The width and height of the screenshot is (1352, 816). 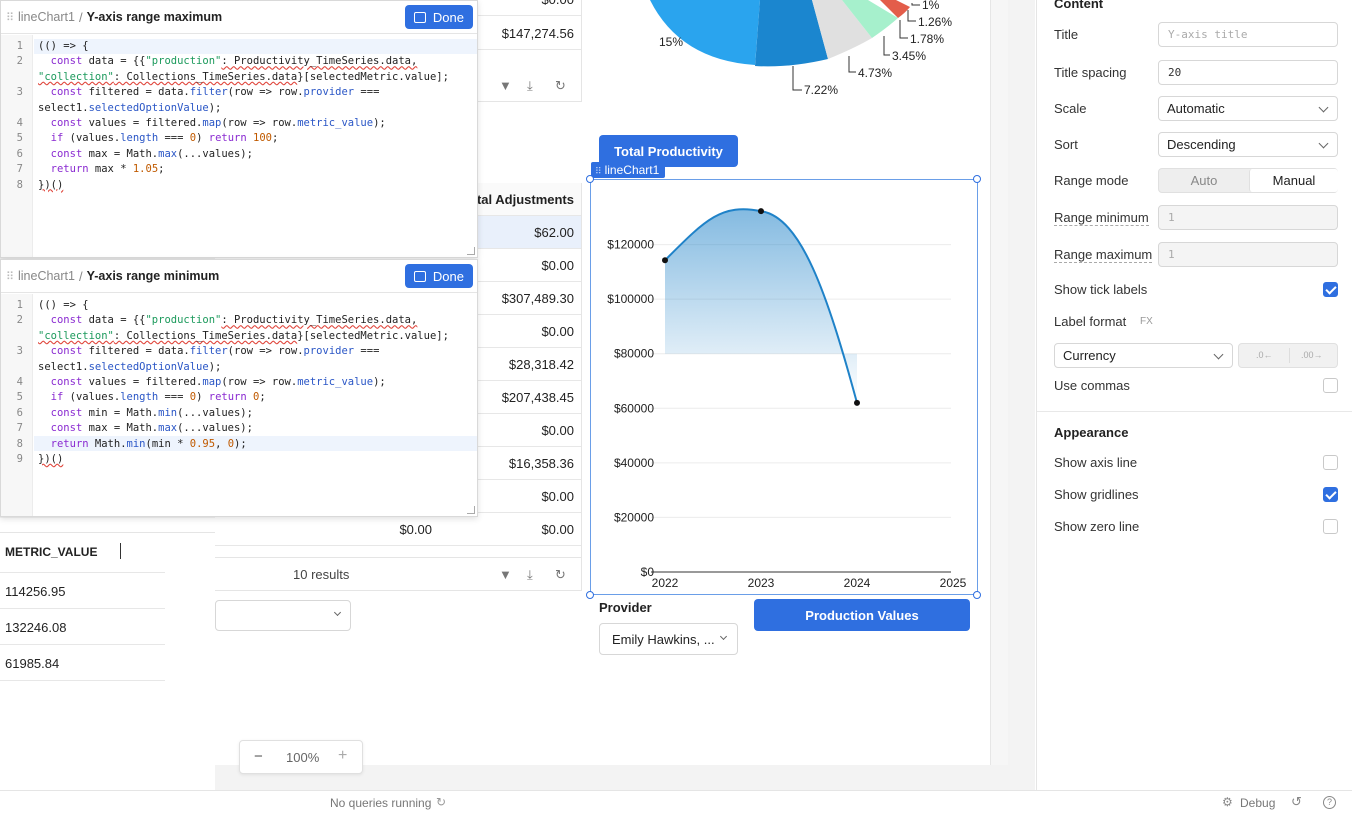 What do you see at coordinates (153, 276) in the screenshot?
I see `property-name: Y-axis range minimum` at bounding box center [153, 276].